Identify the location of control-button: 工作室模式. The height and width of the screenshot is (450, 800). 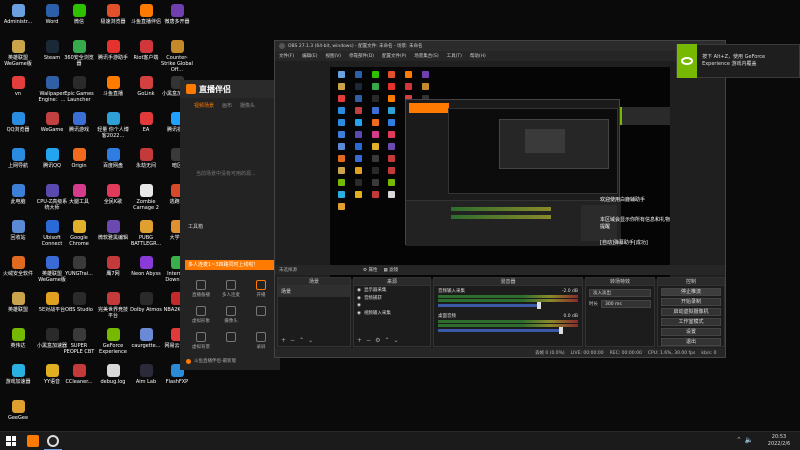
(691, 322).